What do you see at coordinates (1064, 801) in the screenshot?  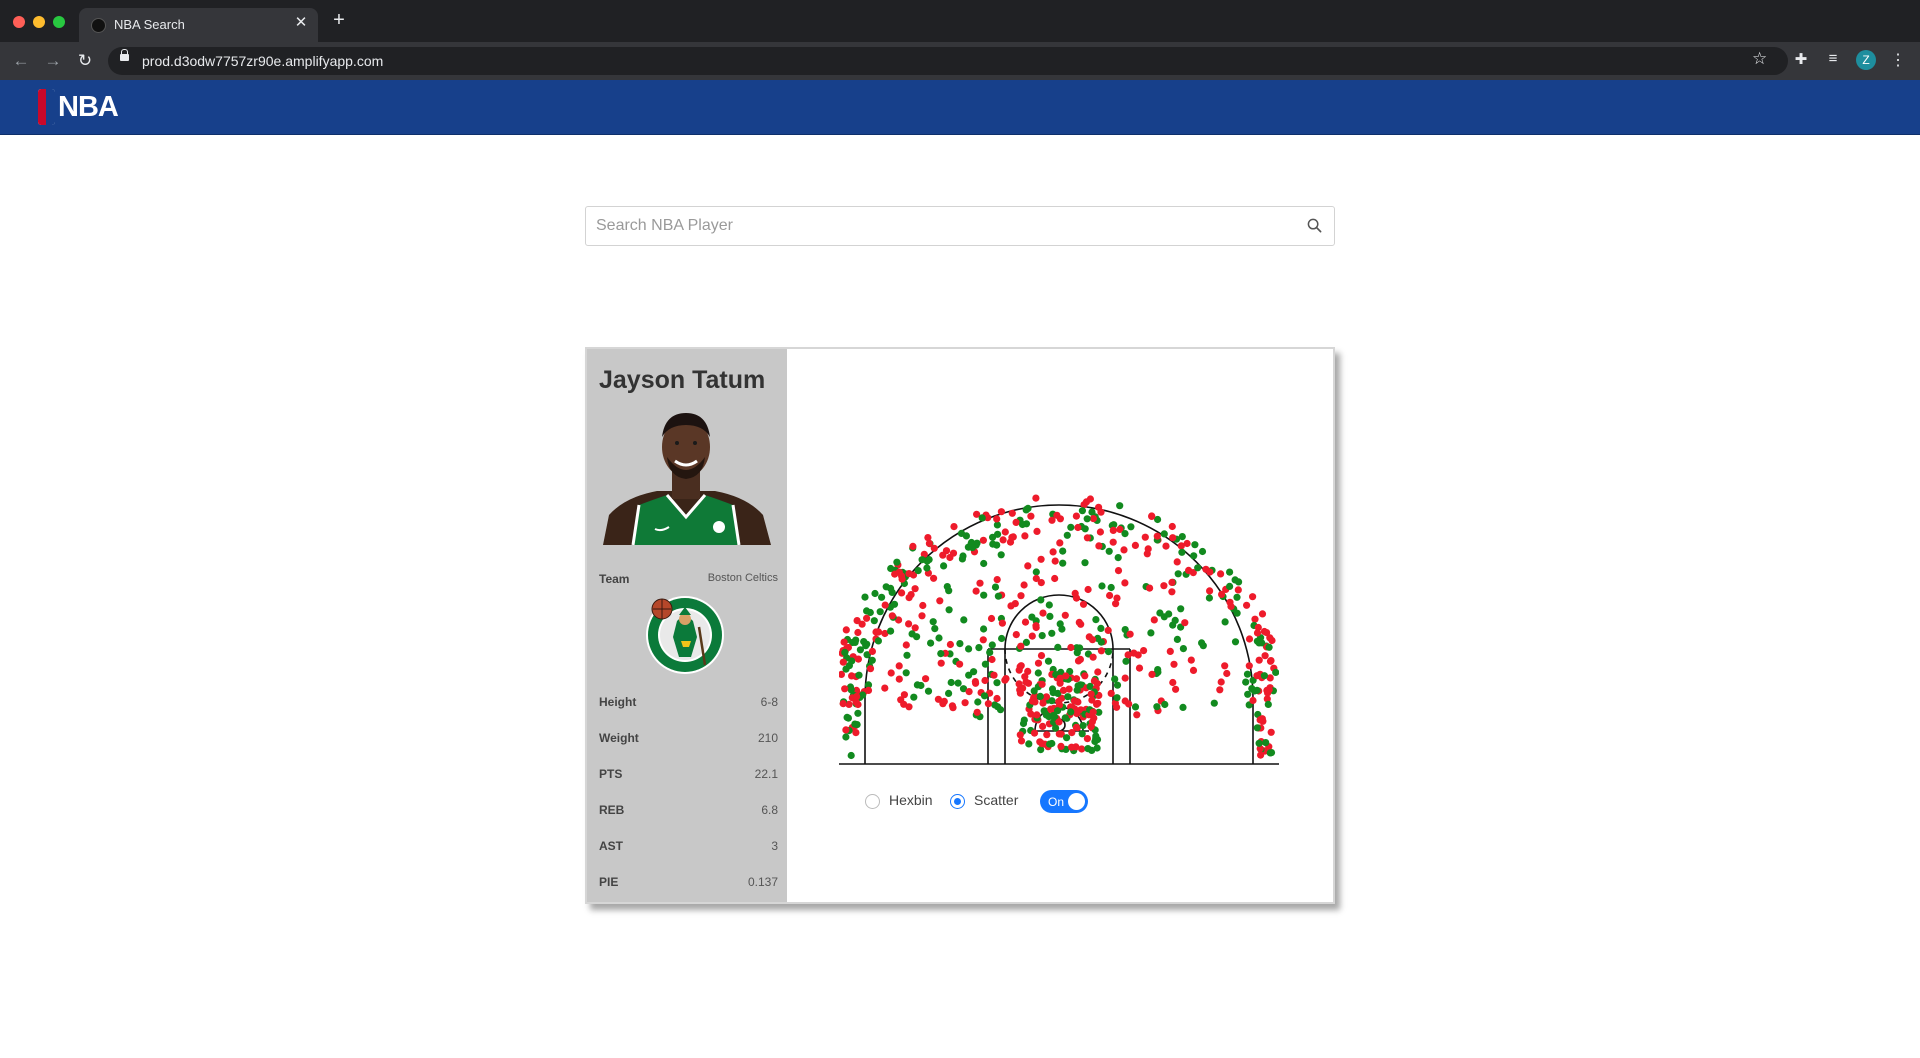 I see `toggle-switch: On` at bounding box center [1064, 801].